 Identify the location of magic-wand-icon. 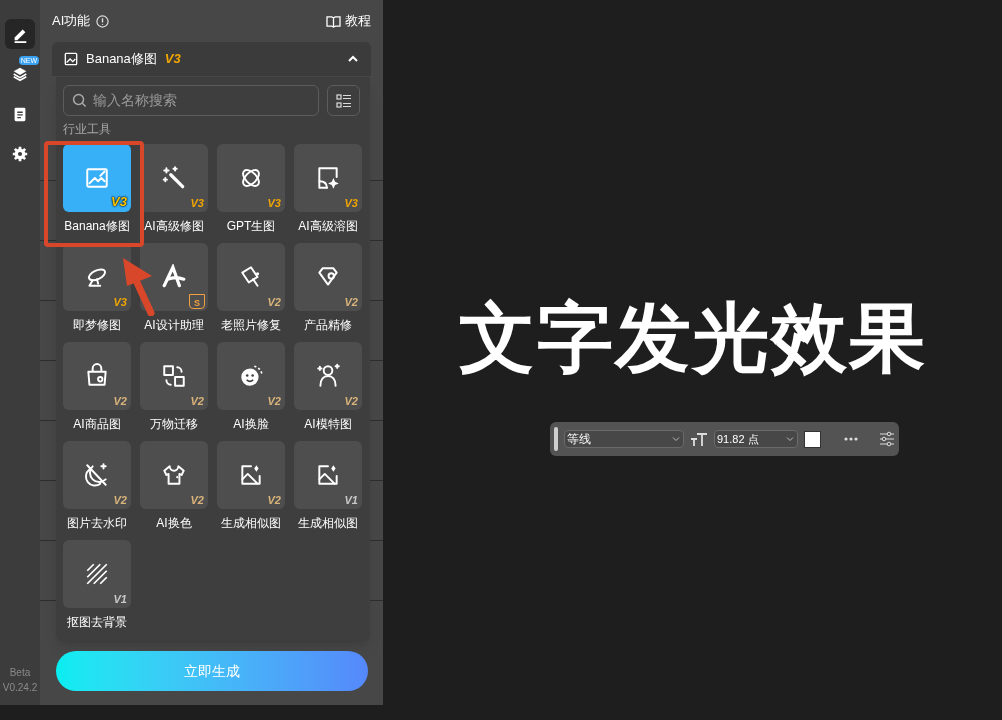
(174, 178).